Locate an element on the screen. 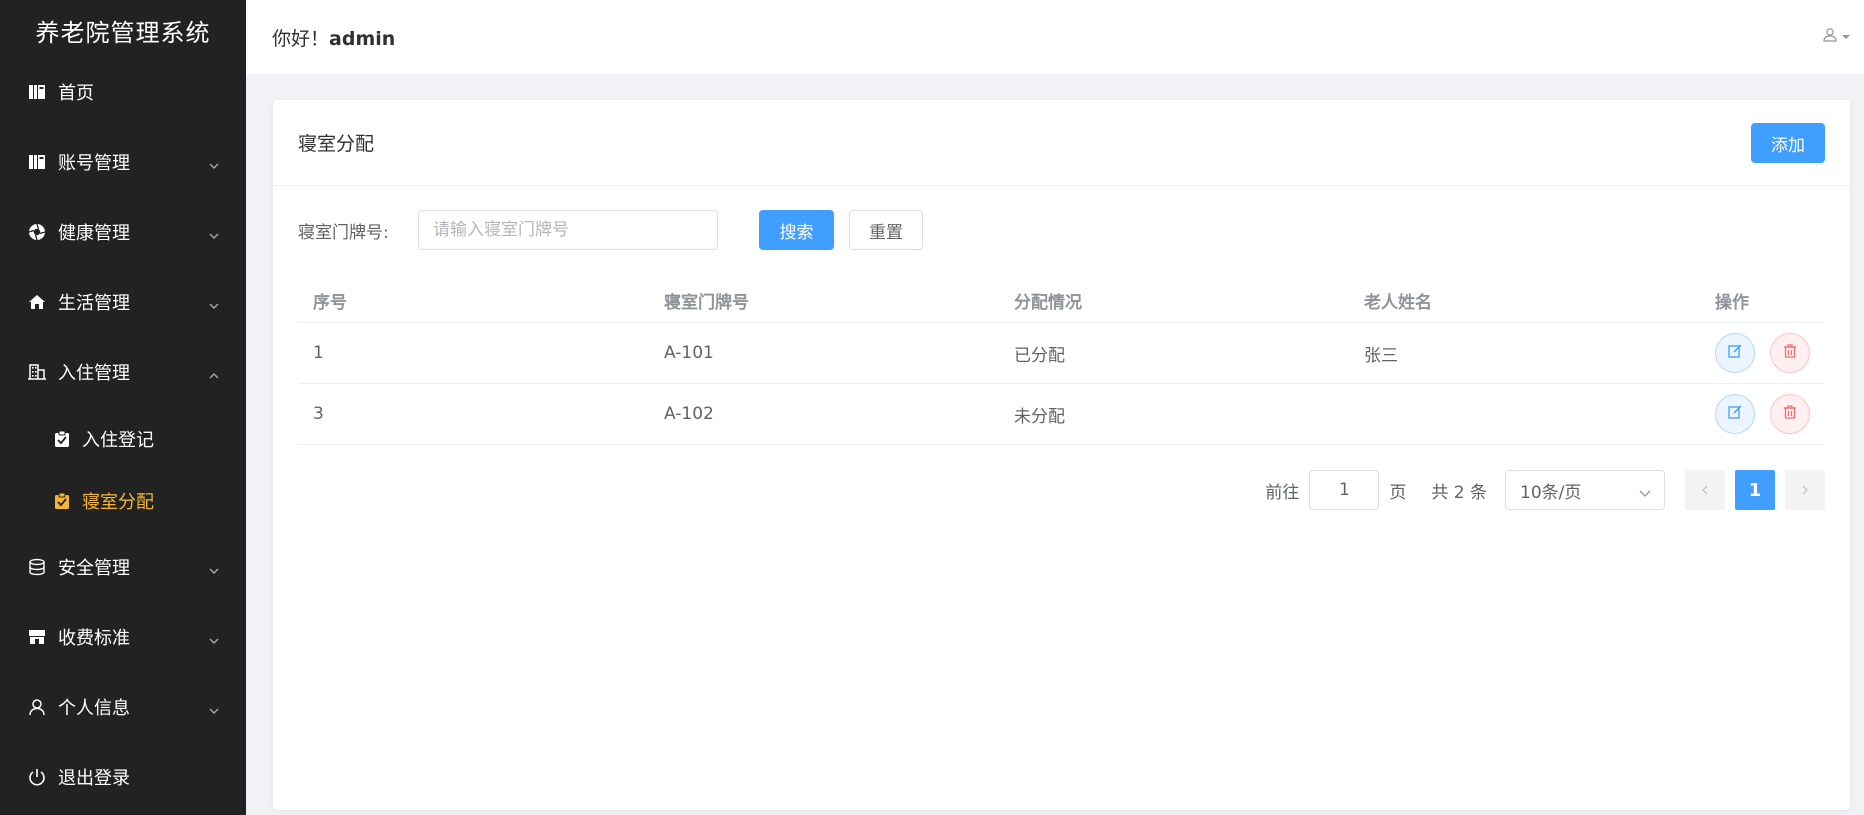  sidebar-subitem-room-assign: 寝室分配 is located at coordinates (123, 501).